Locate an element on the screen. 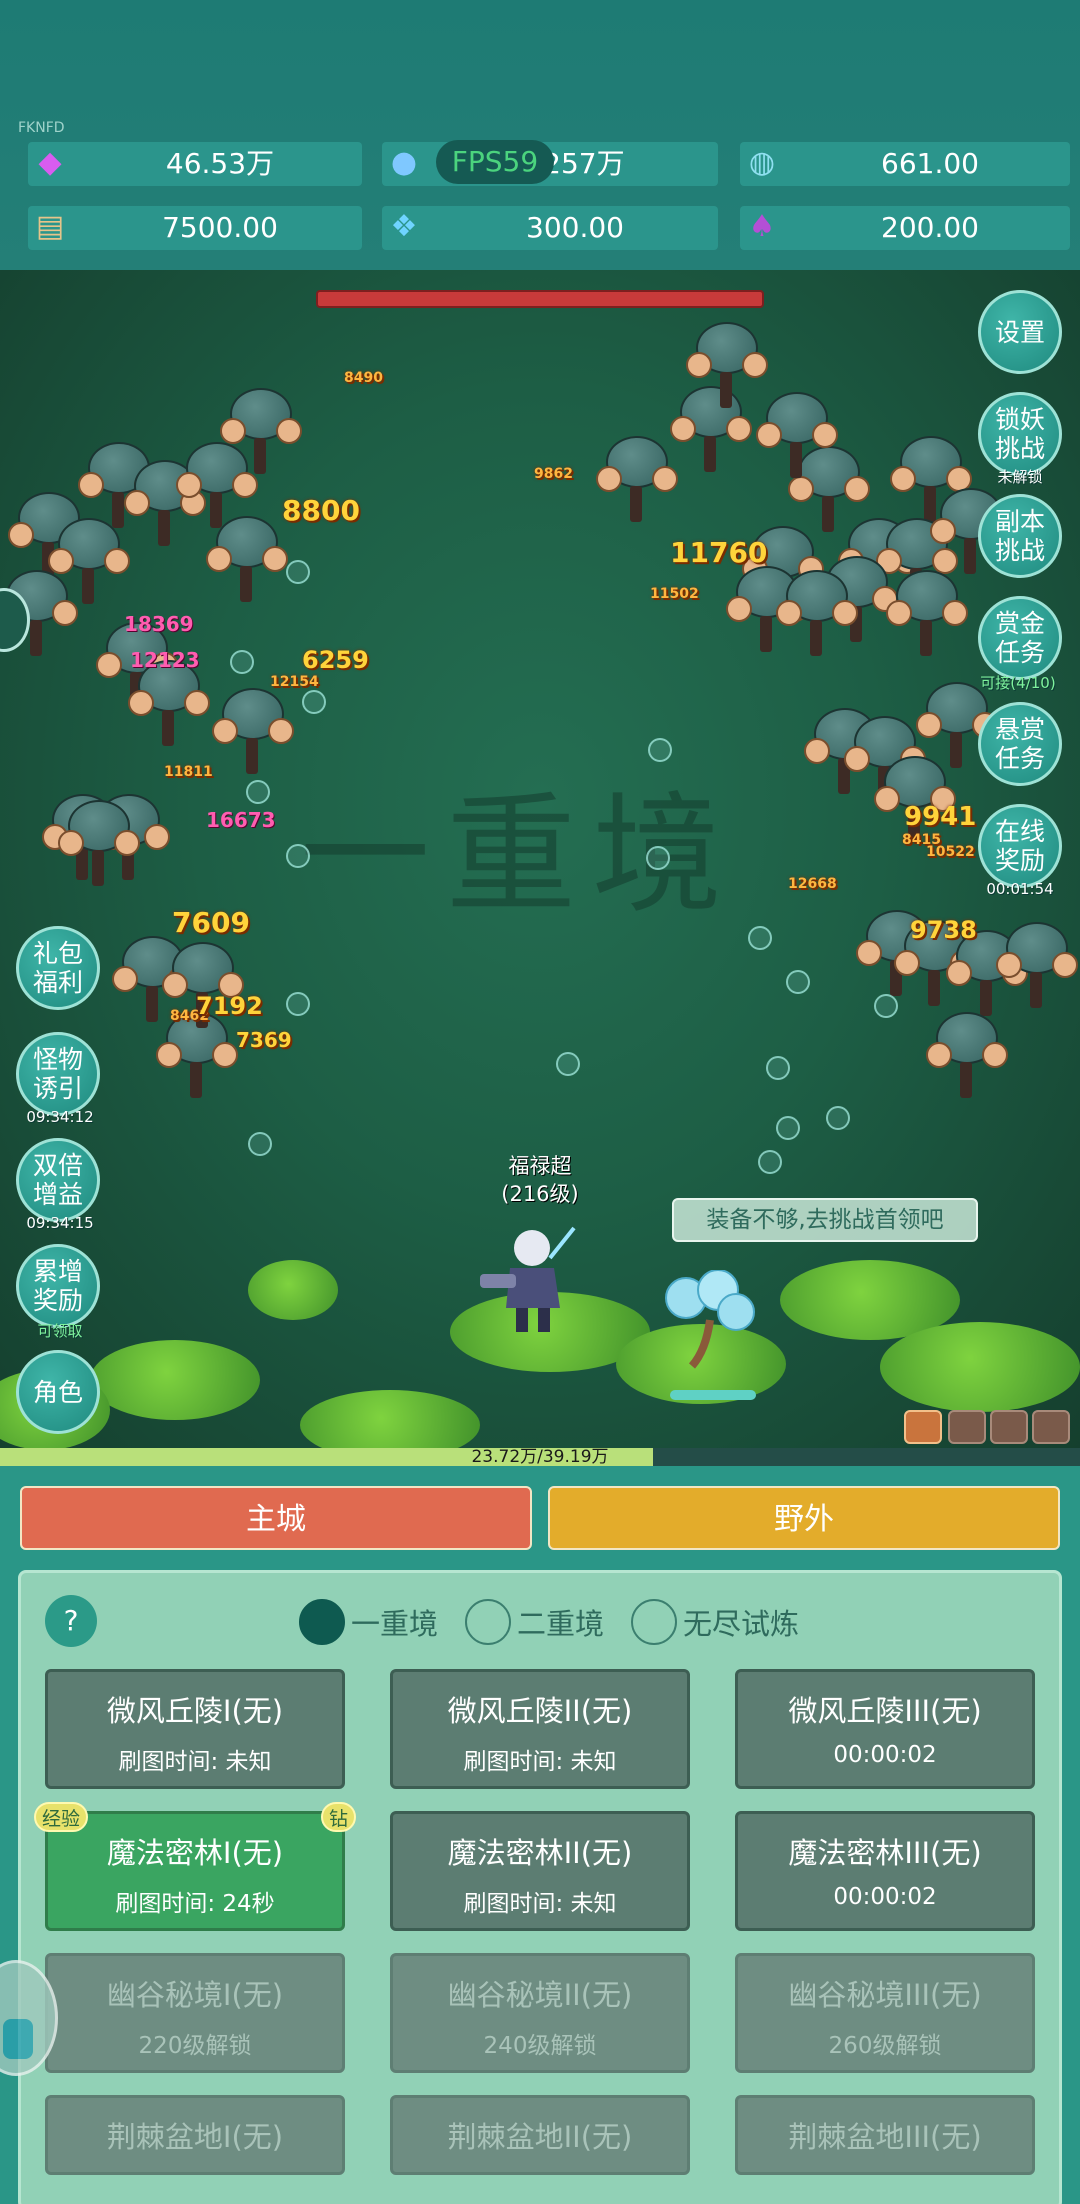  map-card-title: 荆棘盆地III(无) is located at coordinates (885, 2137).